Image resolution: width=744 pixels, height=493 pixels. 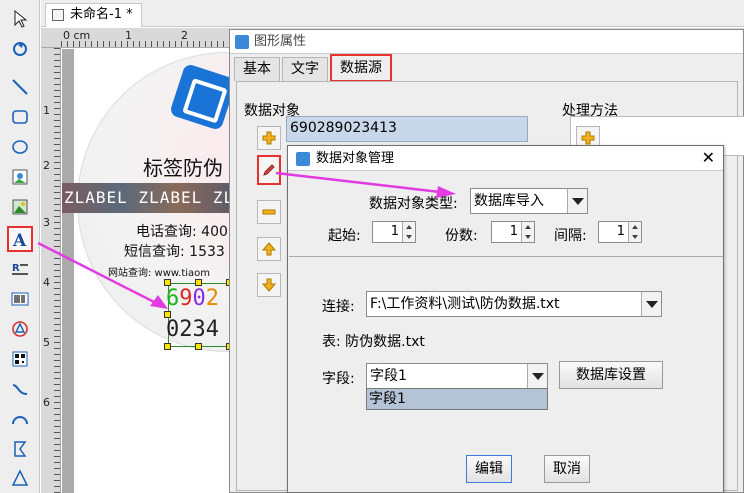 I want to click on label-title-text: 标签防伪, so click(x=183, y=166).